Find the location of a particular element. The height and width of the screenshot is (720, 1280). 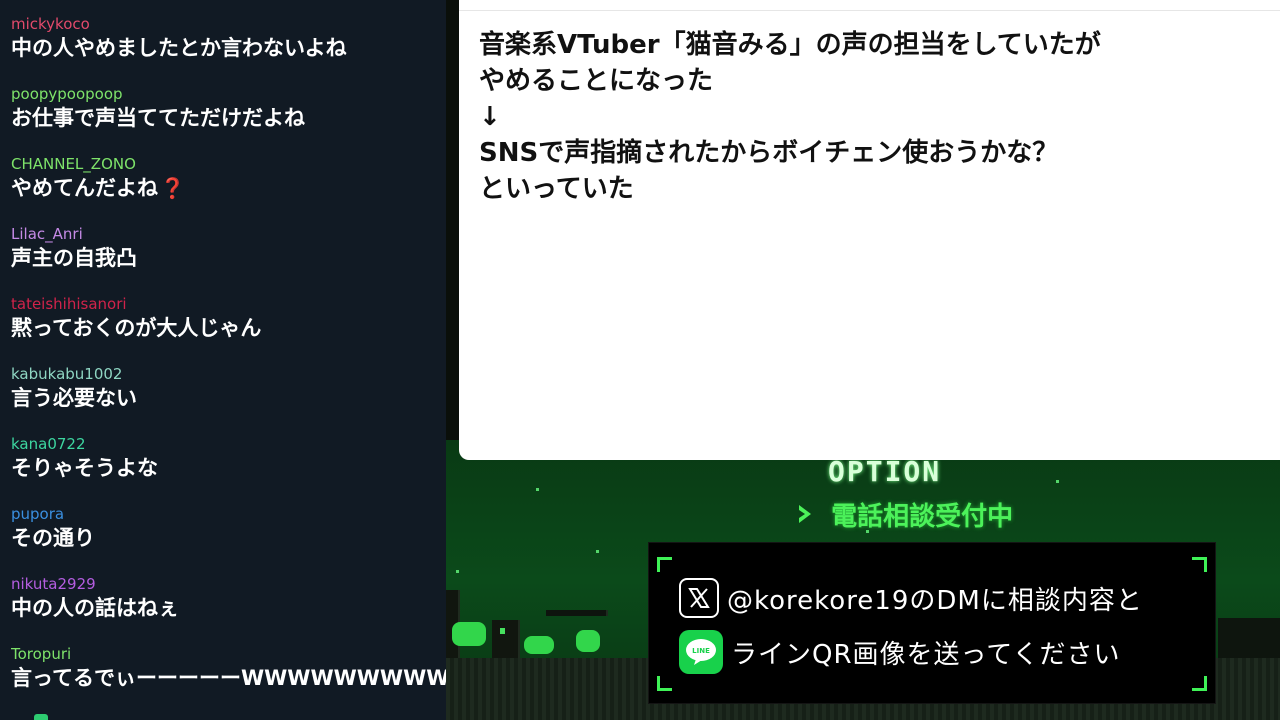

line-app-icon: LINE is located at coordinates (701, 652).